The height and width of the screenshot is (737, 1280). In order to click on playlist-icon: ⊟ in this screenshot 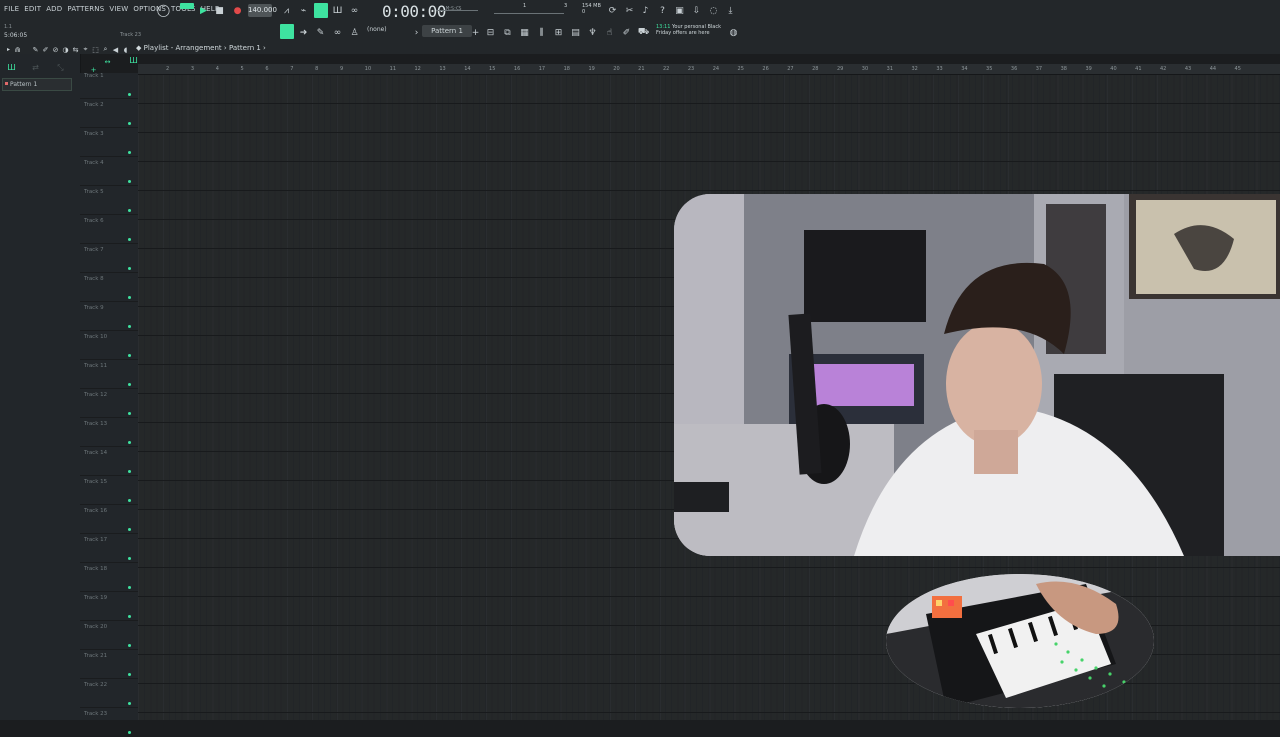, I will do `click(490, 32)`.